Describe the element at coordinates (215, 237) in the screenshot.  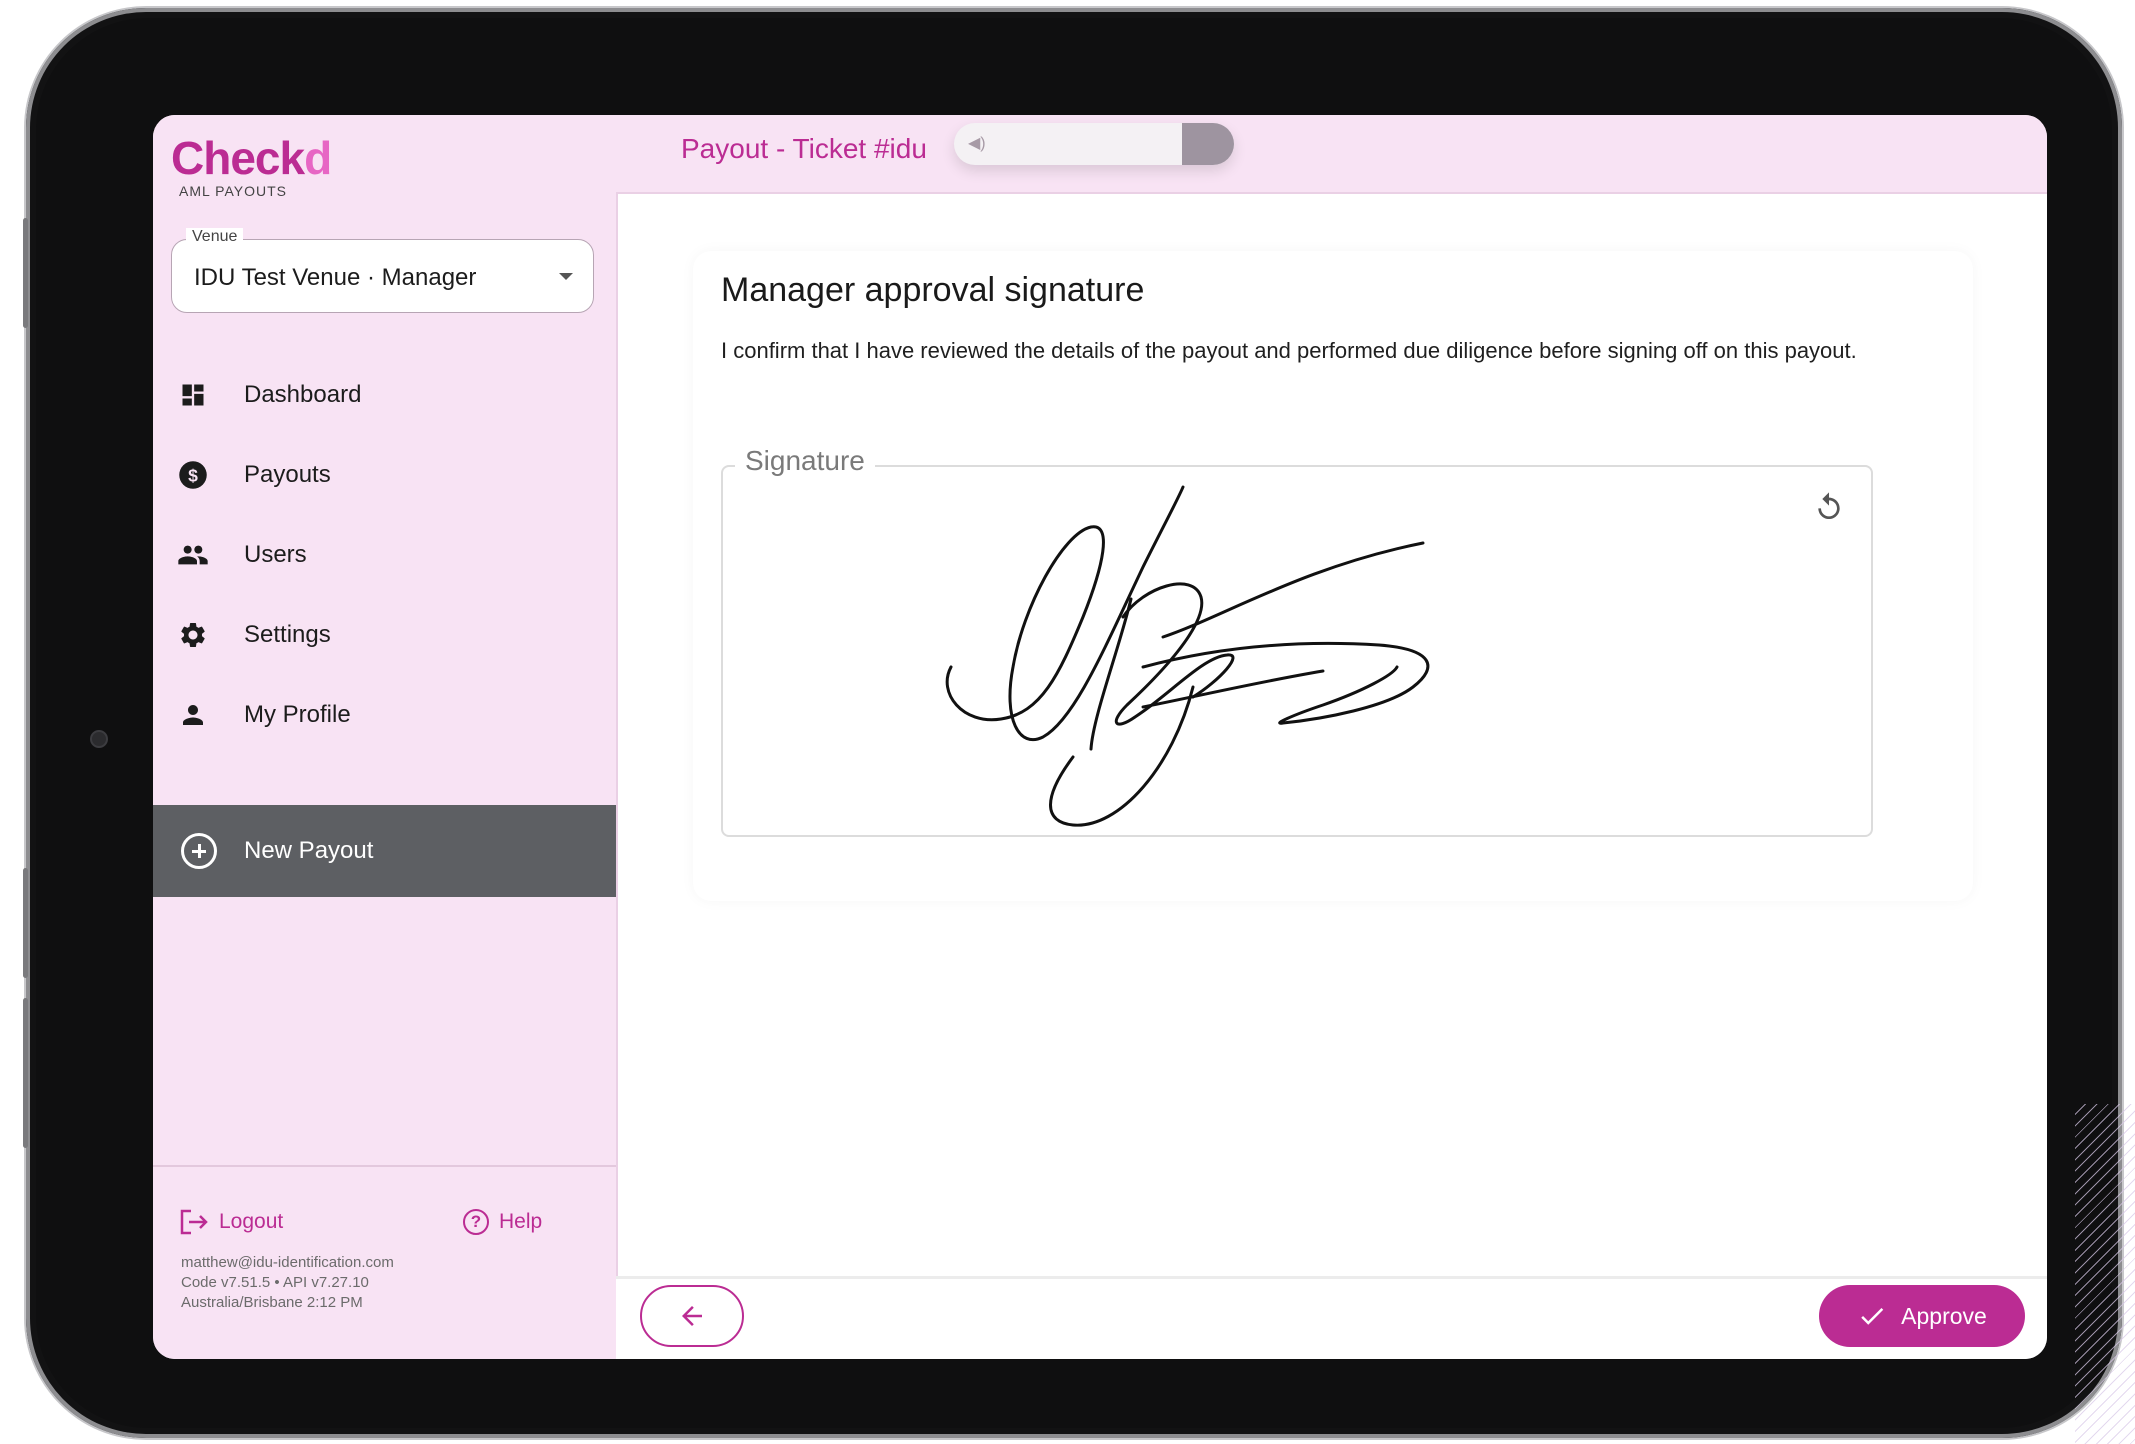
I see `venue-label: Venue` at that location.